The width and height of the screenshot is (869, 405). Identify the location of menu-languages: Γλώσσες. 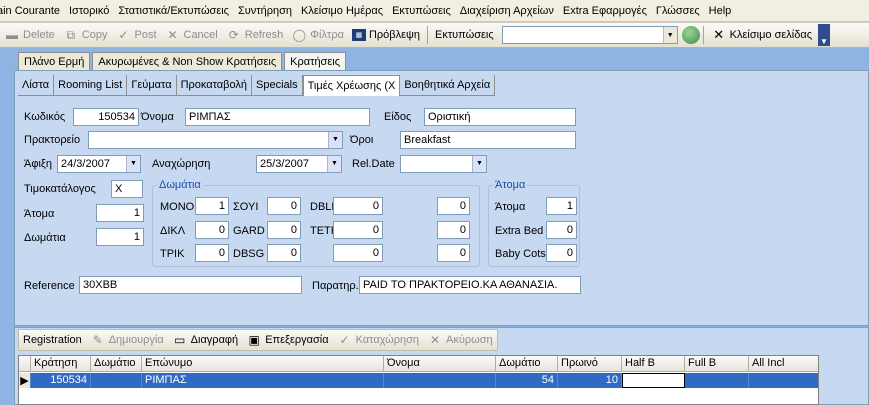
(678, 10).